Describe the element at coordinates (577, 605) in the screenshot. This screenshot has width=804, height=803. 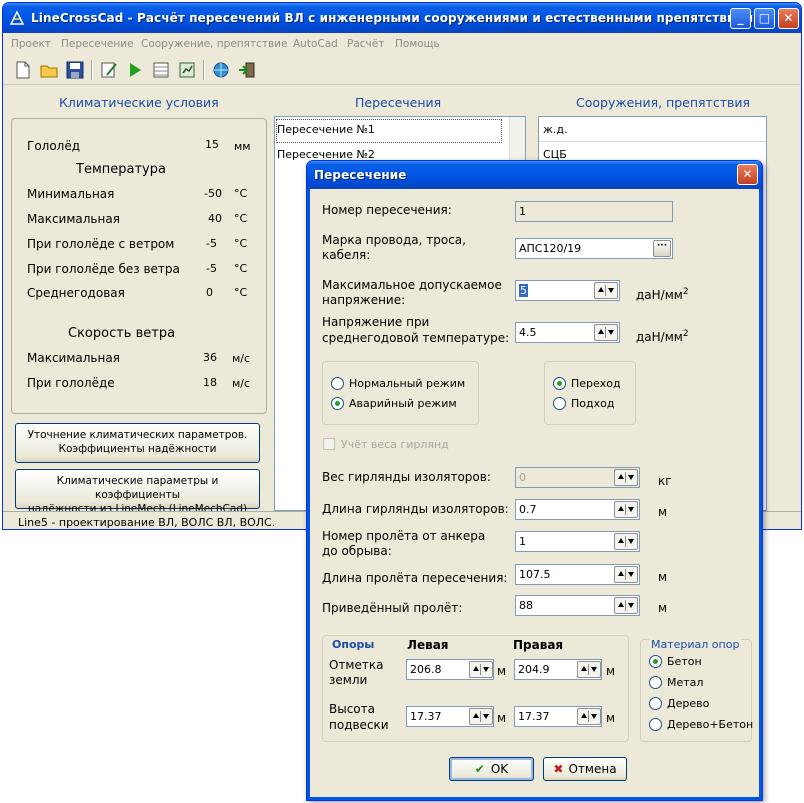
I see `reduced-span-field: 88` at that location.